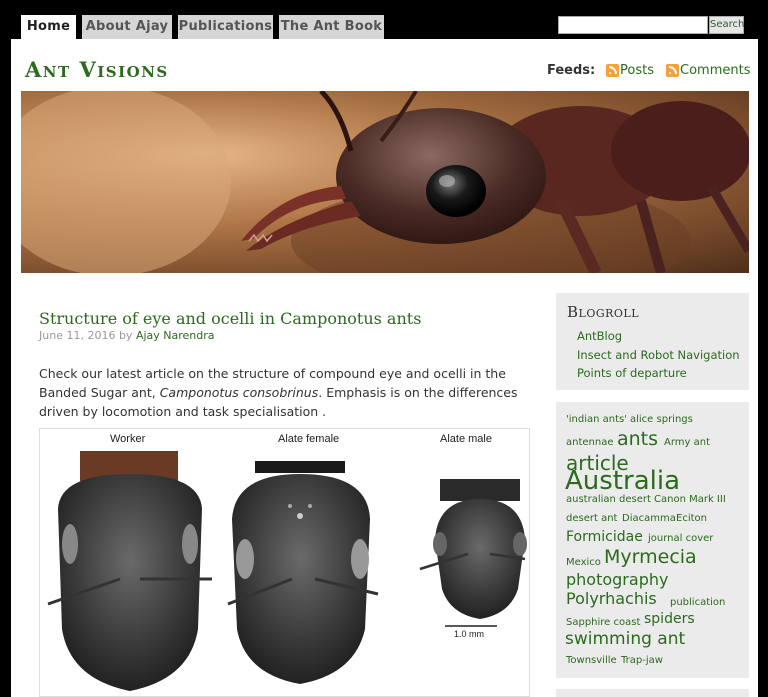  I want to click on tag-link: alice springs, so click(661, 419).